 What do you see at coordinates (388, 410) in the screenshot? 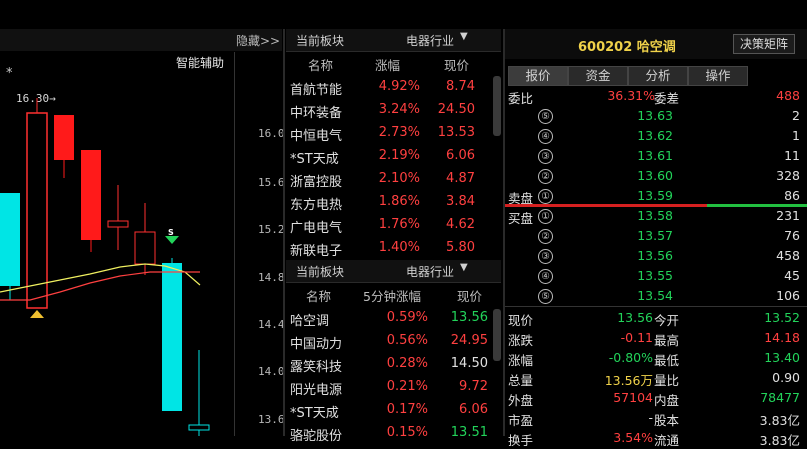
I see `table-row: *ST天成 0.17% 6.06` at bounding box center [388, 410].